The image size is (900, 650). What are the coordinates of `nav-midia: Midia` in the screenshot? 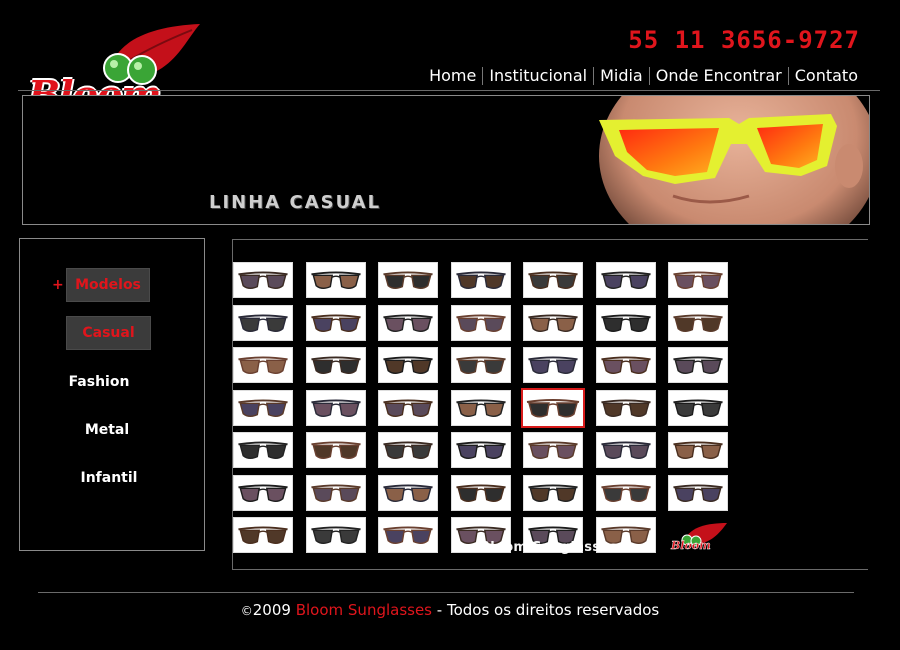 It's located at (621, 75).